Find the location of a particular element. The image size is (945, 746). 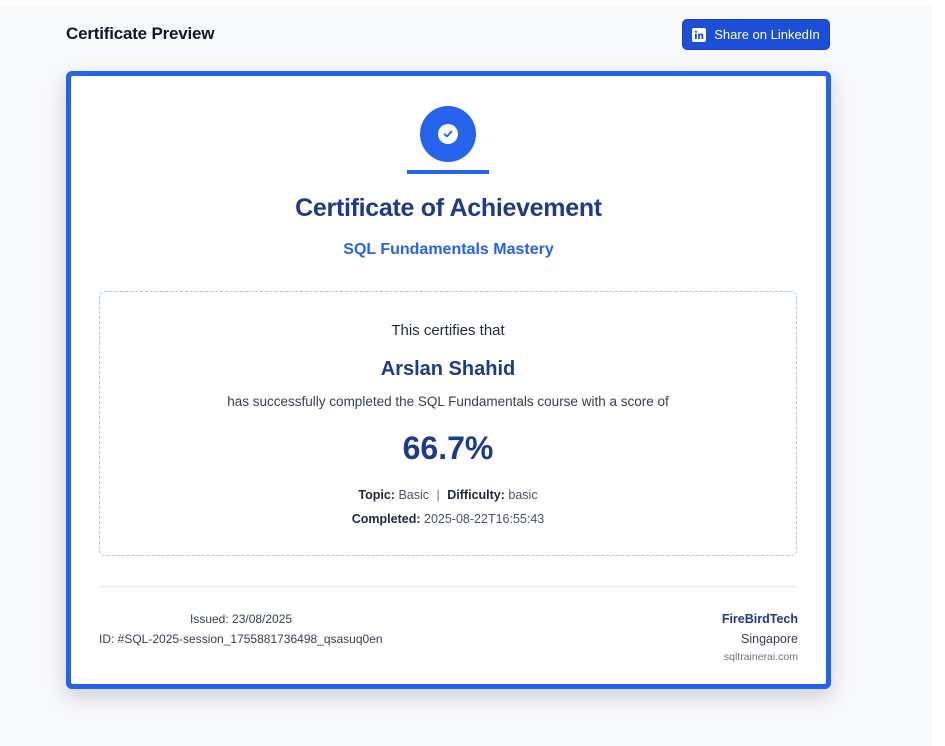

topic-value: Basic is located at coordinates (414, 495).